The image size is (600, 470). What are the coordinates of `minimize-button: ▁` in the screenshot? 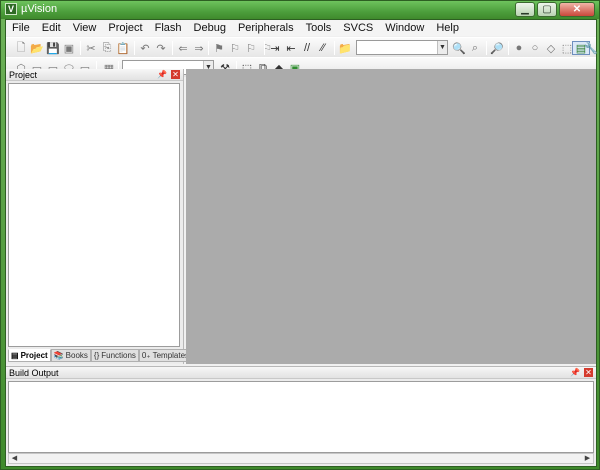 It's located at (525, 9).